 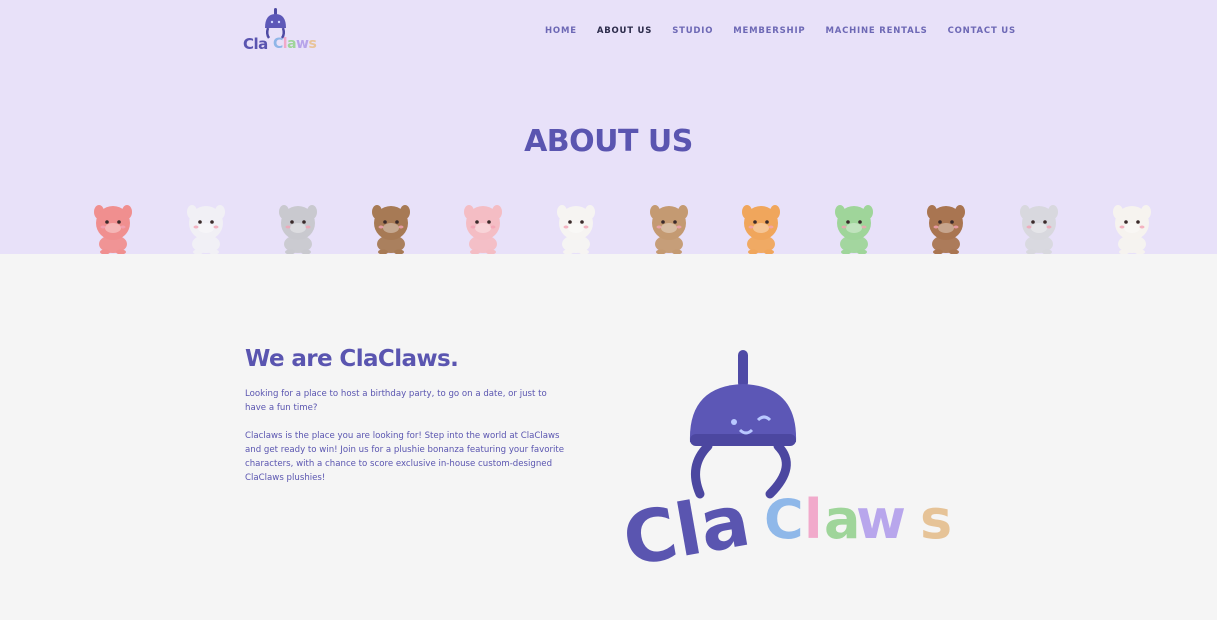 What do you see at coordinates (206, 225) in the screenshot?
I see `rabbit-plushie-icon` at bounding box center [206, 225].